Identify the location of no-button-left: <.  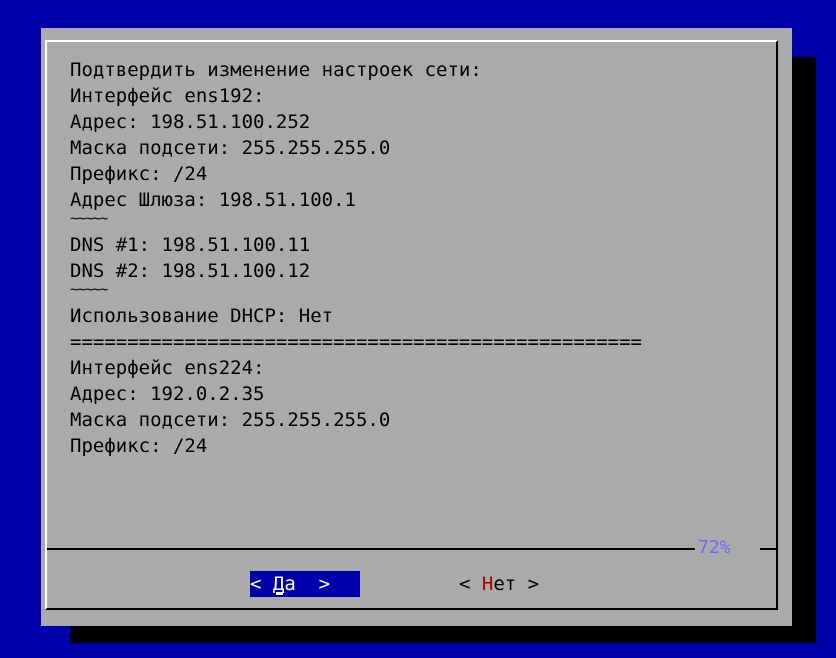
(470, 584).